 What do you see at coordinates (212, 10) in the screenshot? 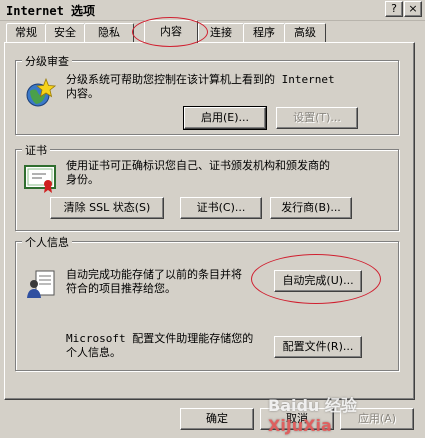
I see `title-bar: Internet 选项 ? ×` at bounding box center [212, 10].